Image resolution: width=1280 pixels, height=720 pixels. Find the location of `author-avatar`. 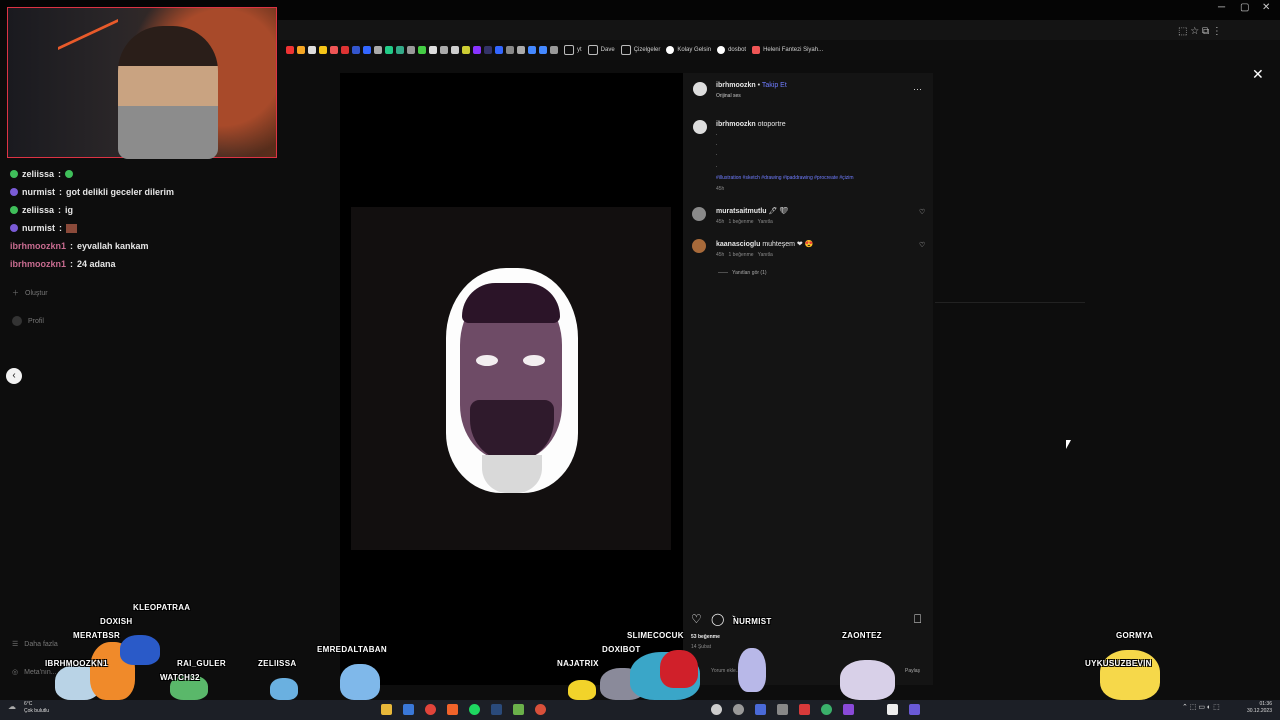

author-avatar is located at coordinates (700, 89).